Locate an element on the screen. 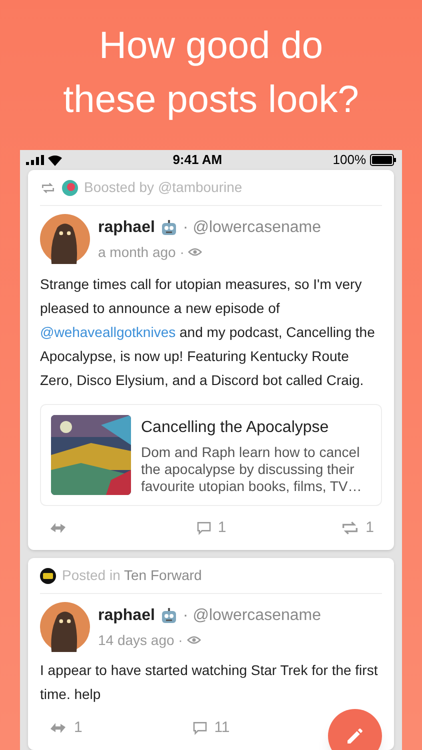 The image size is (422, 750). headline: these posts look? is located at coordinates (211, 100).